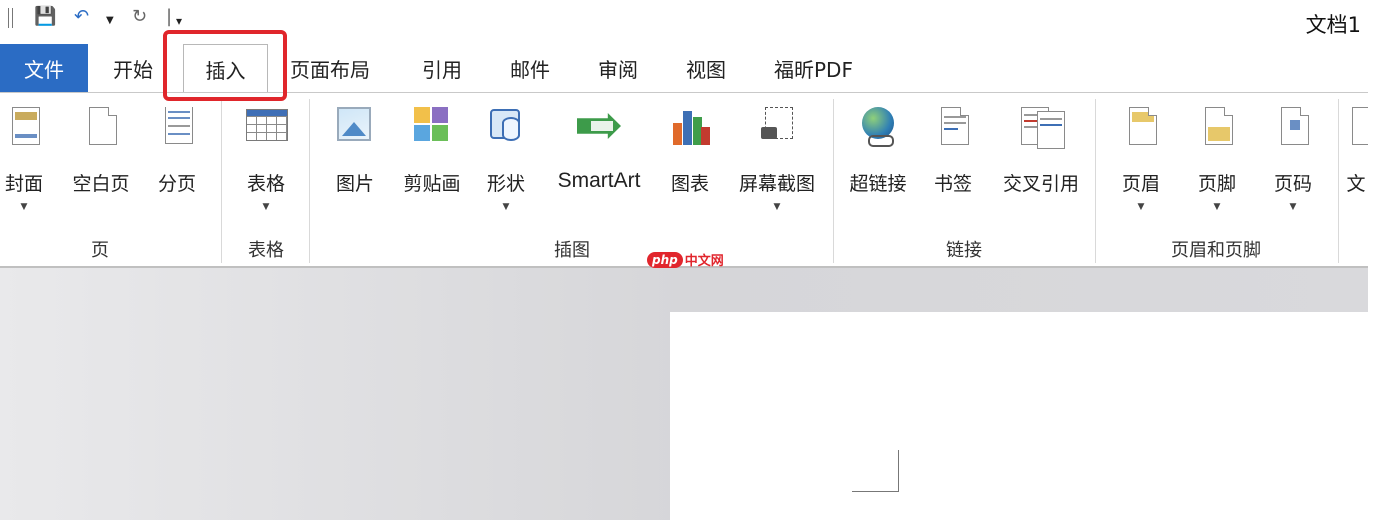 Image resolution: width=1381 pixels, height=520 pixels. What do you see at coordinates (110, 21) in the screenshot?
I see `undo-dropdown-icon: ▼` at bounding box center [110, 21].